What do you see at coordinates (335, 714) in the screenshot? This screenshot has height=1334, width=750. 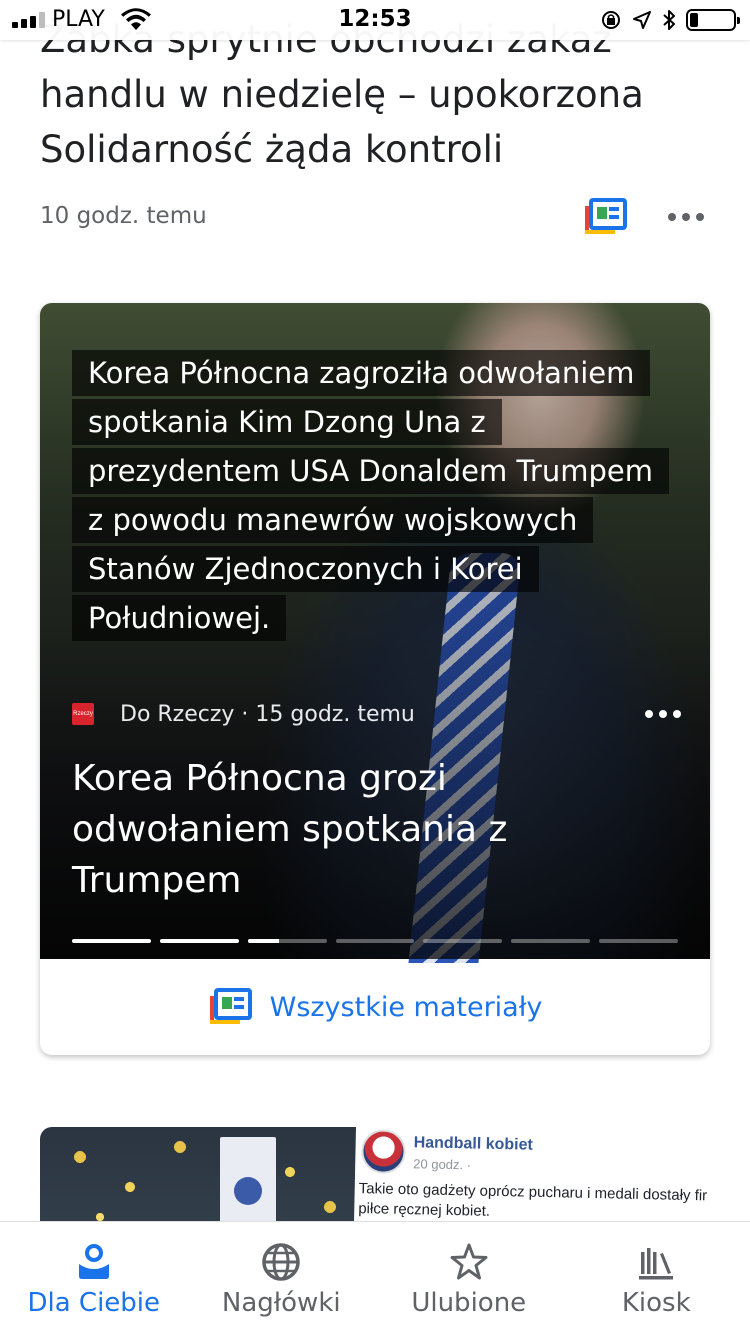 I see `story-time: 15 godz. temu` at bounding box center [335, 714].